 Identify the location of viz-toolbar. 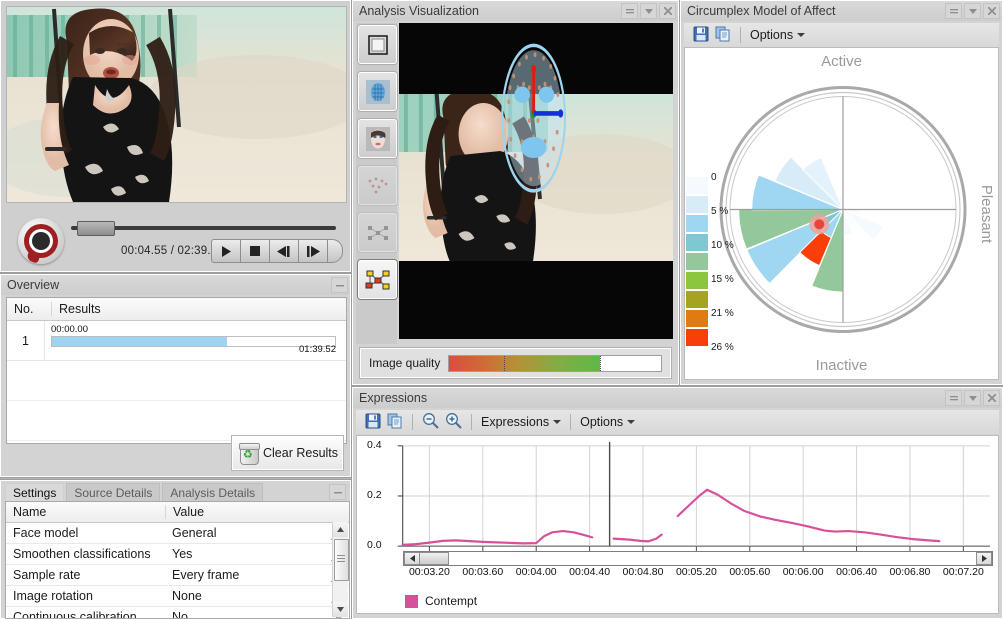
(376, 183).